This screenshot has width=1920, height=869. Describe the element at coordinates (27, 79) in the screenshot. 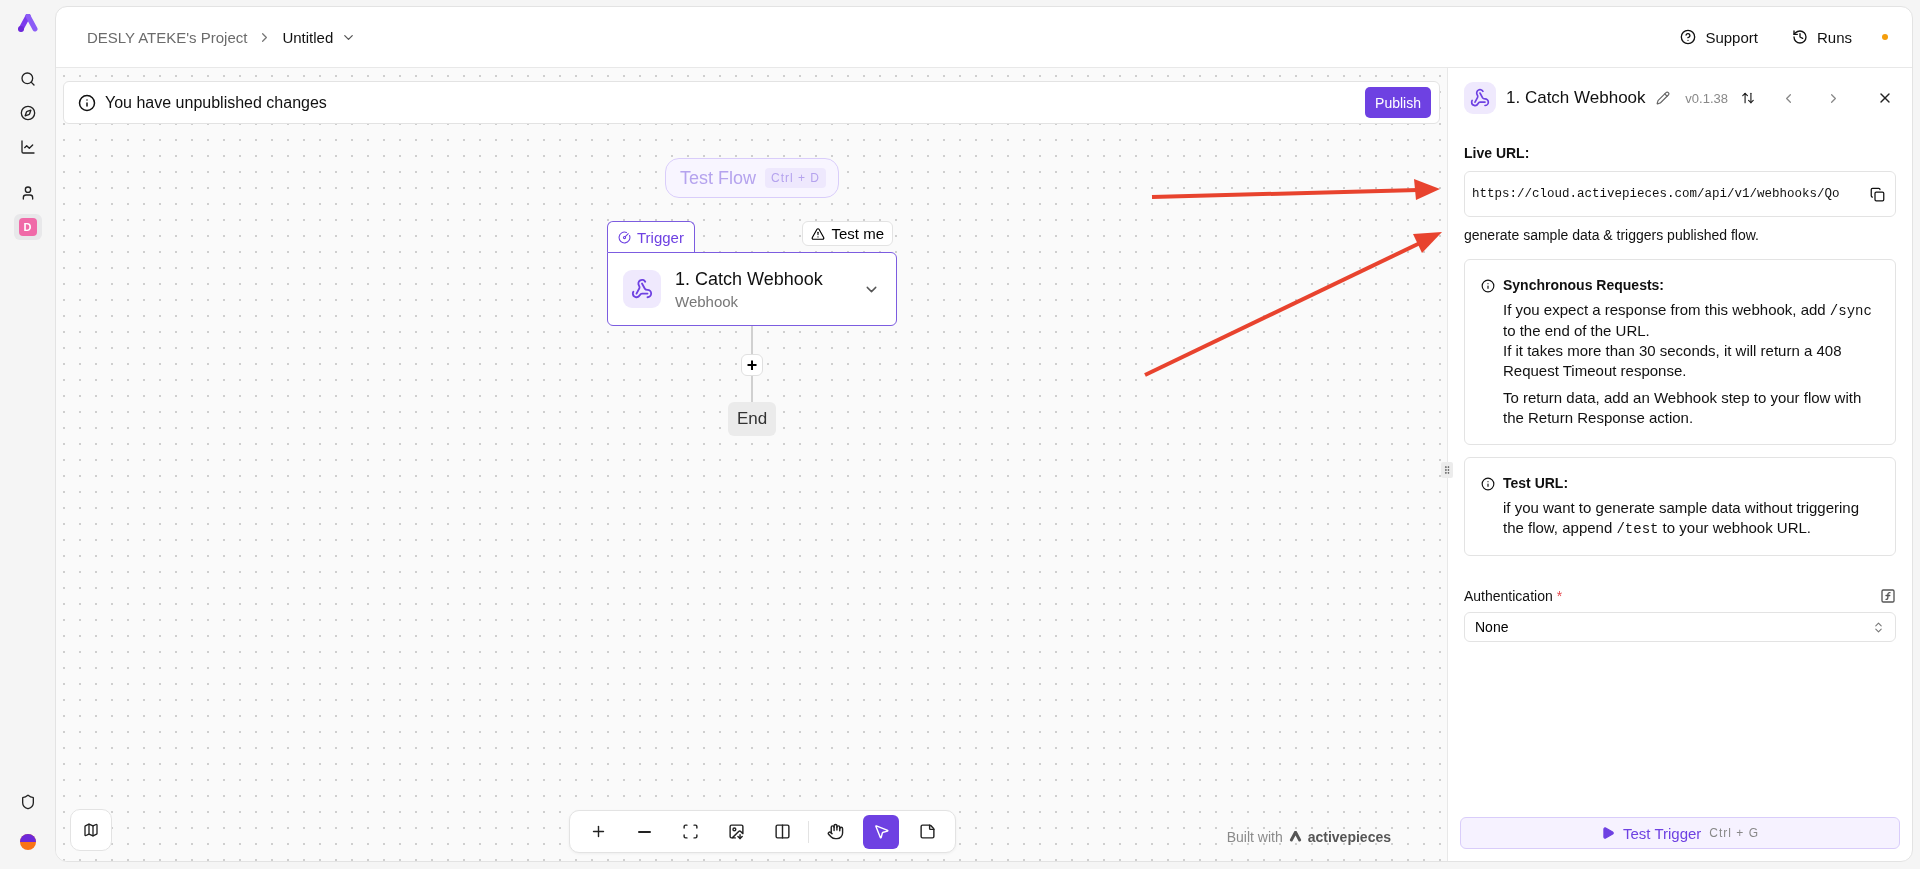

I see `search-icon` at that location.